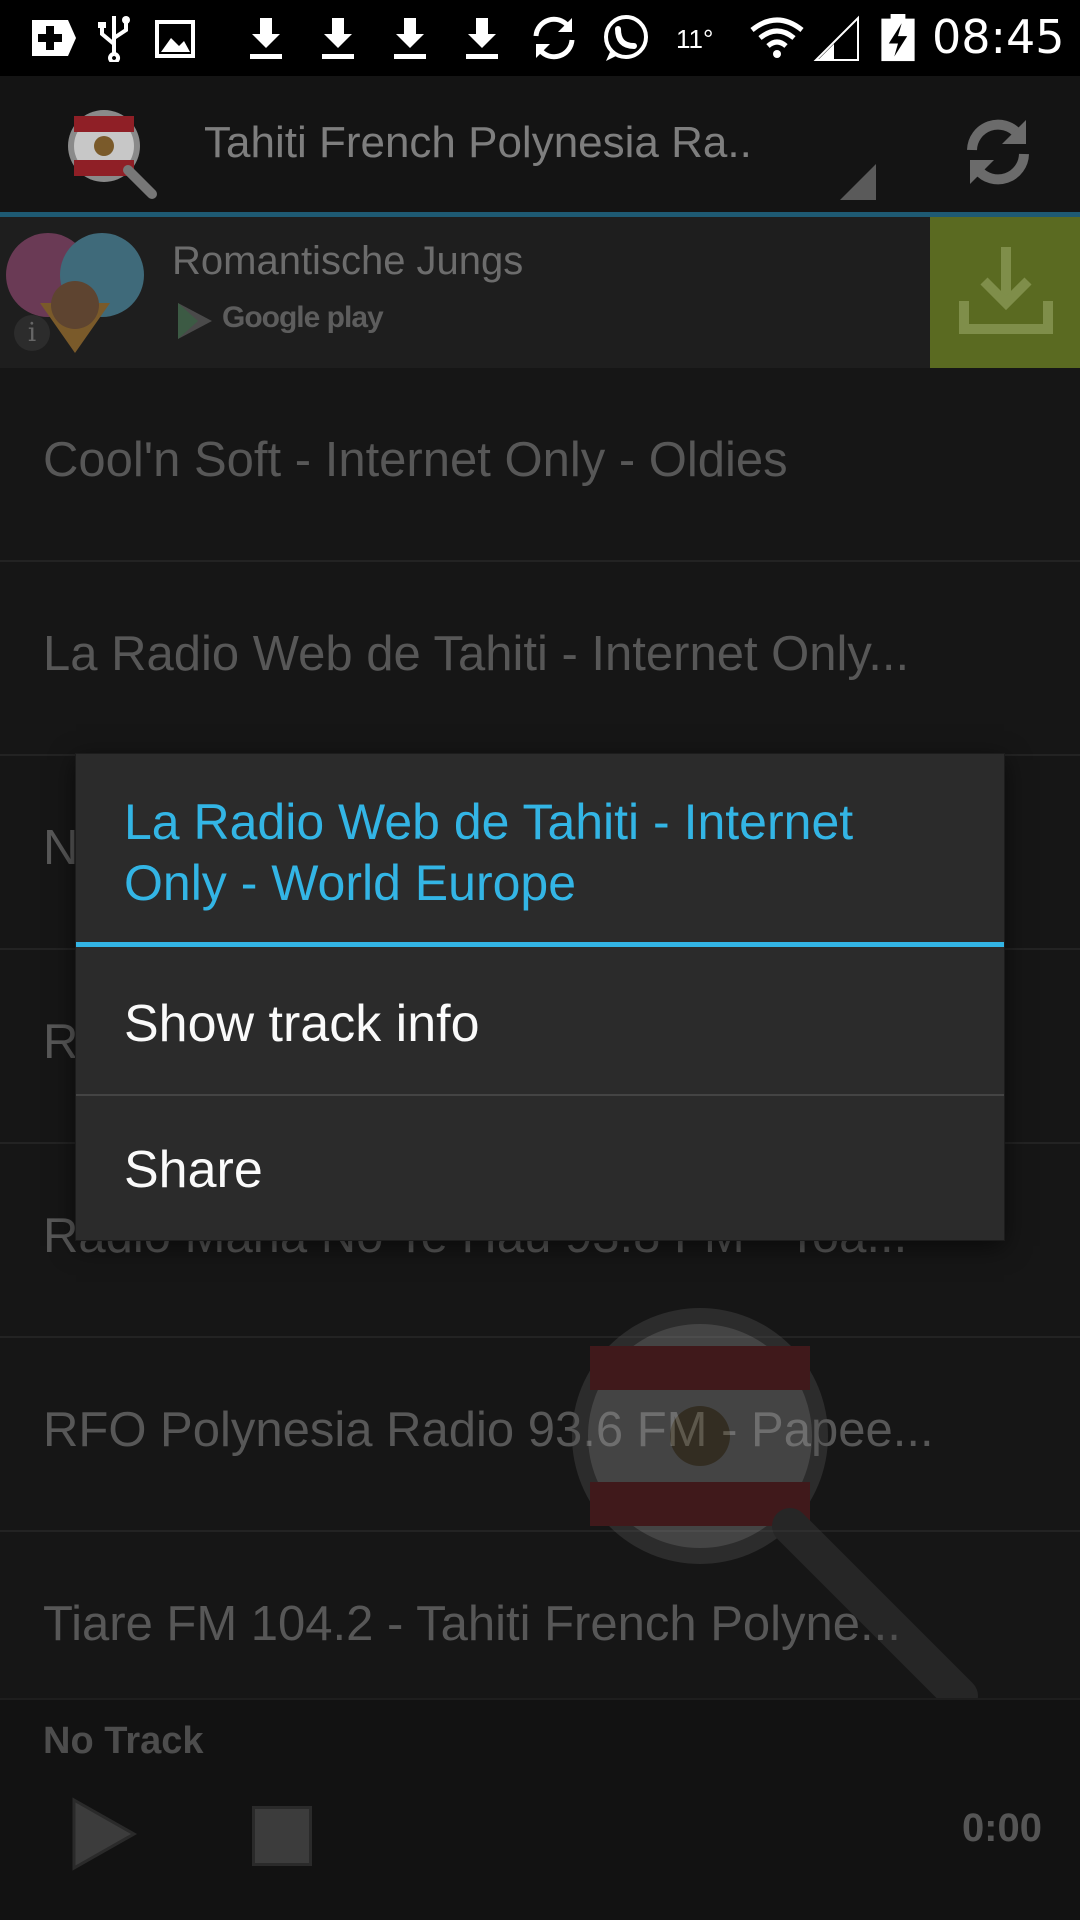 The width and height of the screenshot is (1080, 1920). What do you see at coordinates (110, 152) in the screenshot?
I see `app-logo-icon` at bounding box center [110, 152].